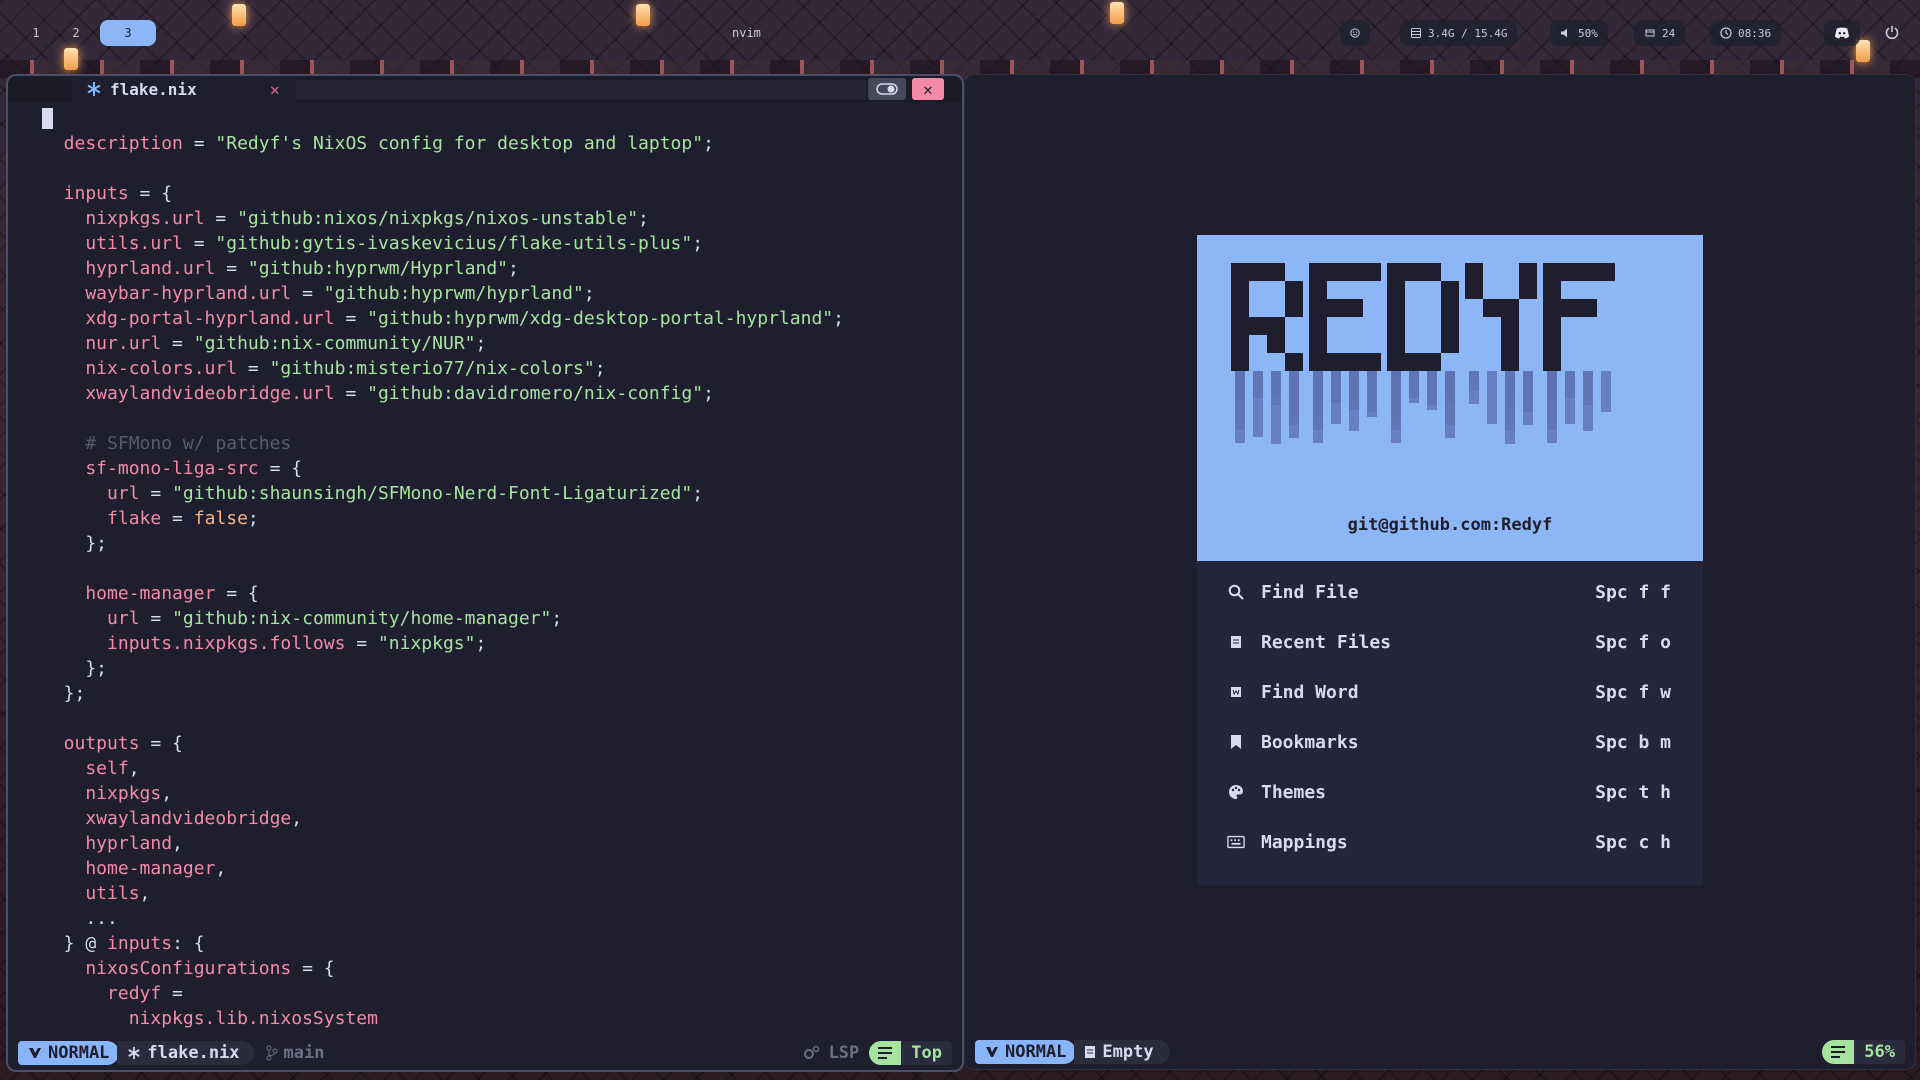 Image resolution: width=1920 pixels, height=1080 pixels. I want to click on menu-label: Bookmarks, so click(1310, 742).